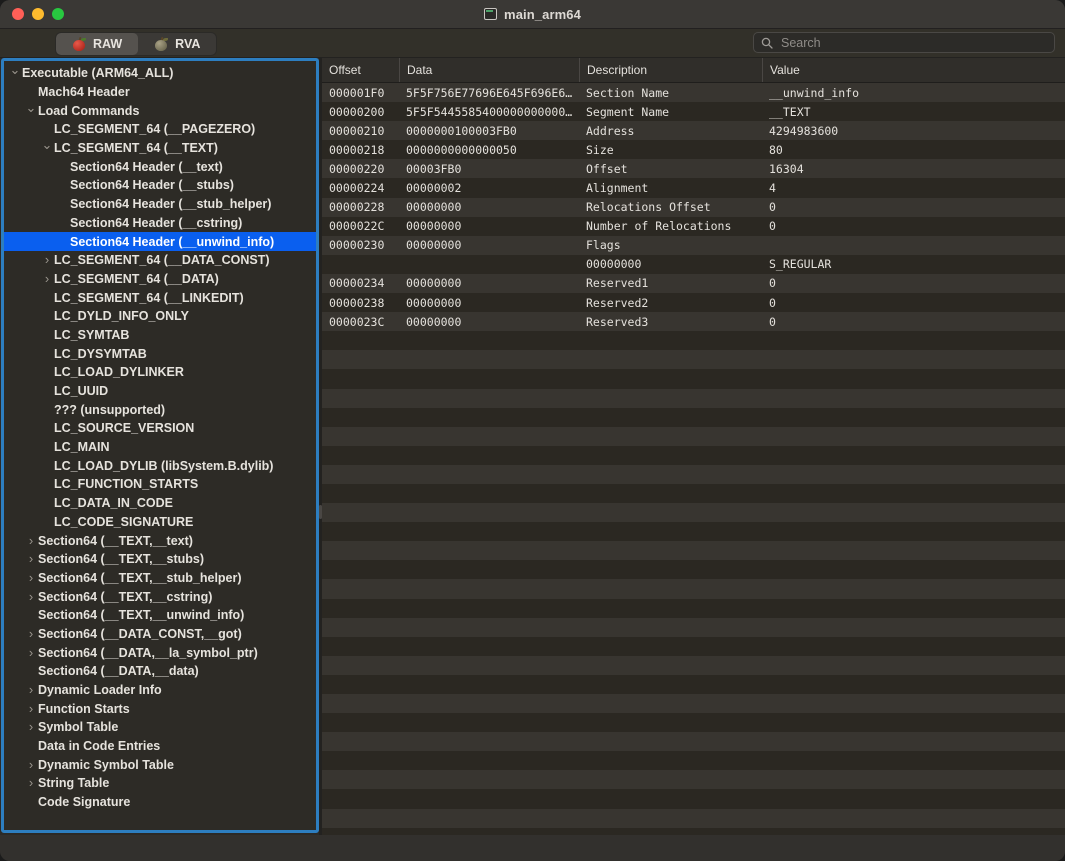 The height and width of the screenshot is (861, 1065). What do you see at coordinates (913, 42) in the screenshot?
I see `search-input` at bounding box center [913, 42].